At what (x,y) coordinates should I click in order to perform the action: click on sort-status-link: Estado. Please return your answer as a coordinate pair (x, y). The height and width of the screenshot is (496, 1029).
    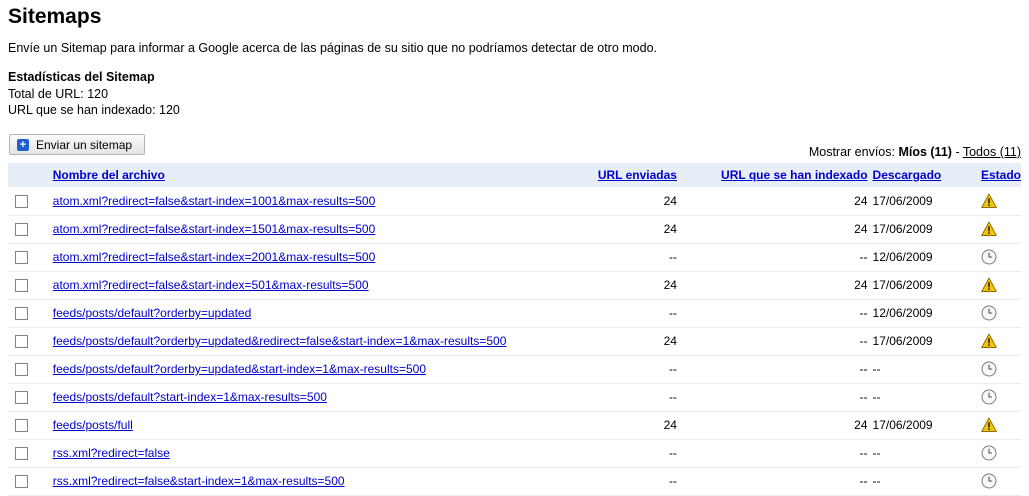
    Looking at the image, I should click on (1001, 175).